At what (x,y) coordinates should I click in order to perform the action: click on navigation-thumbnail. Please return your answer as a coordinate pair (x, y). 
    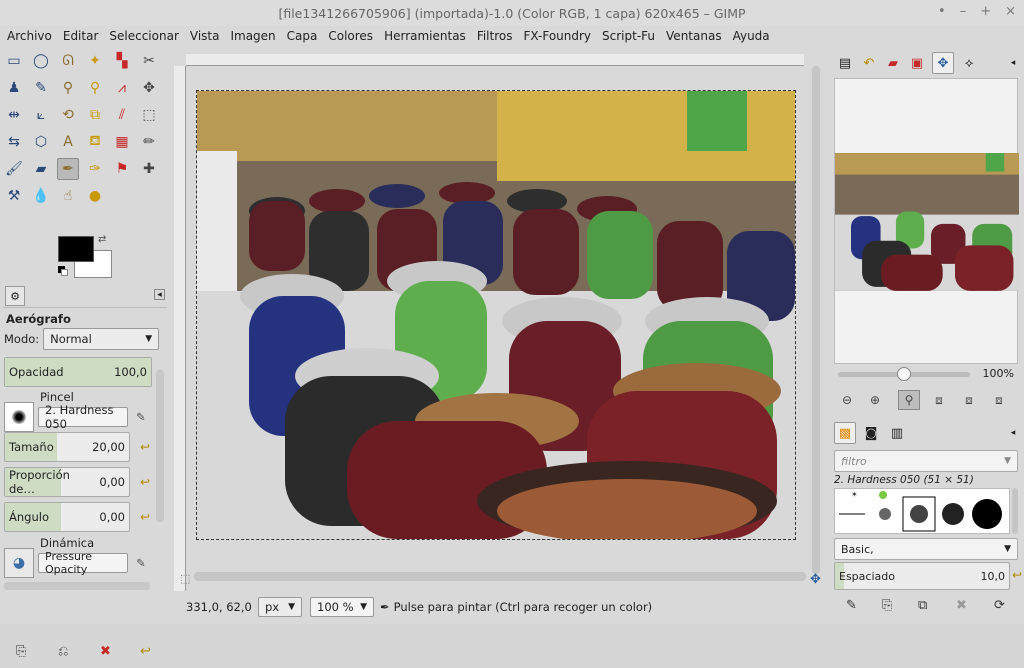
    Looking at the image, I should click on (927, 222).